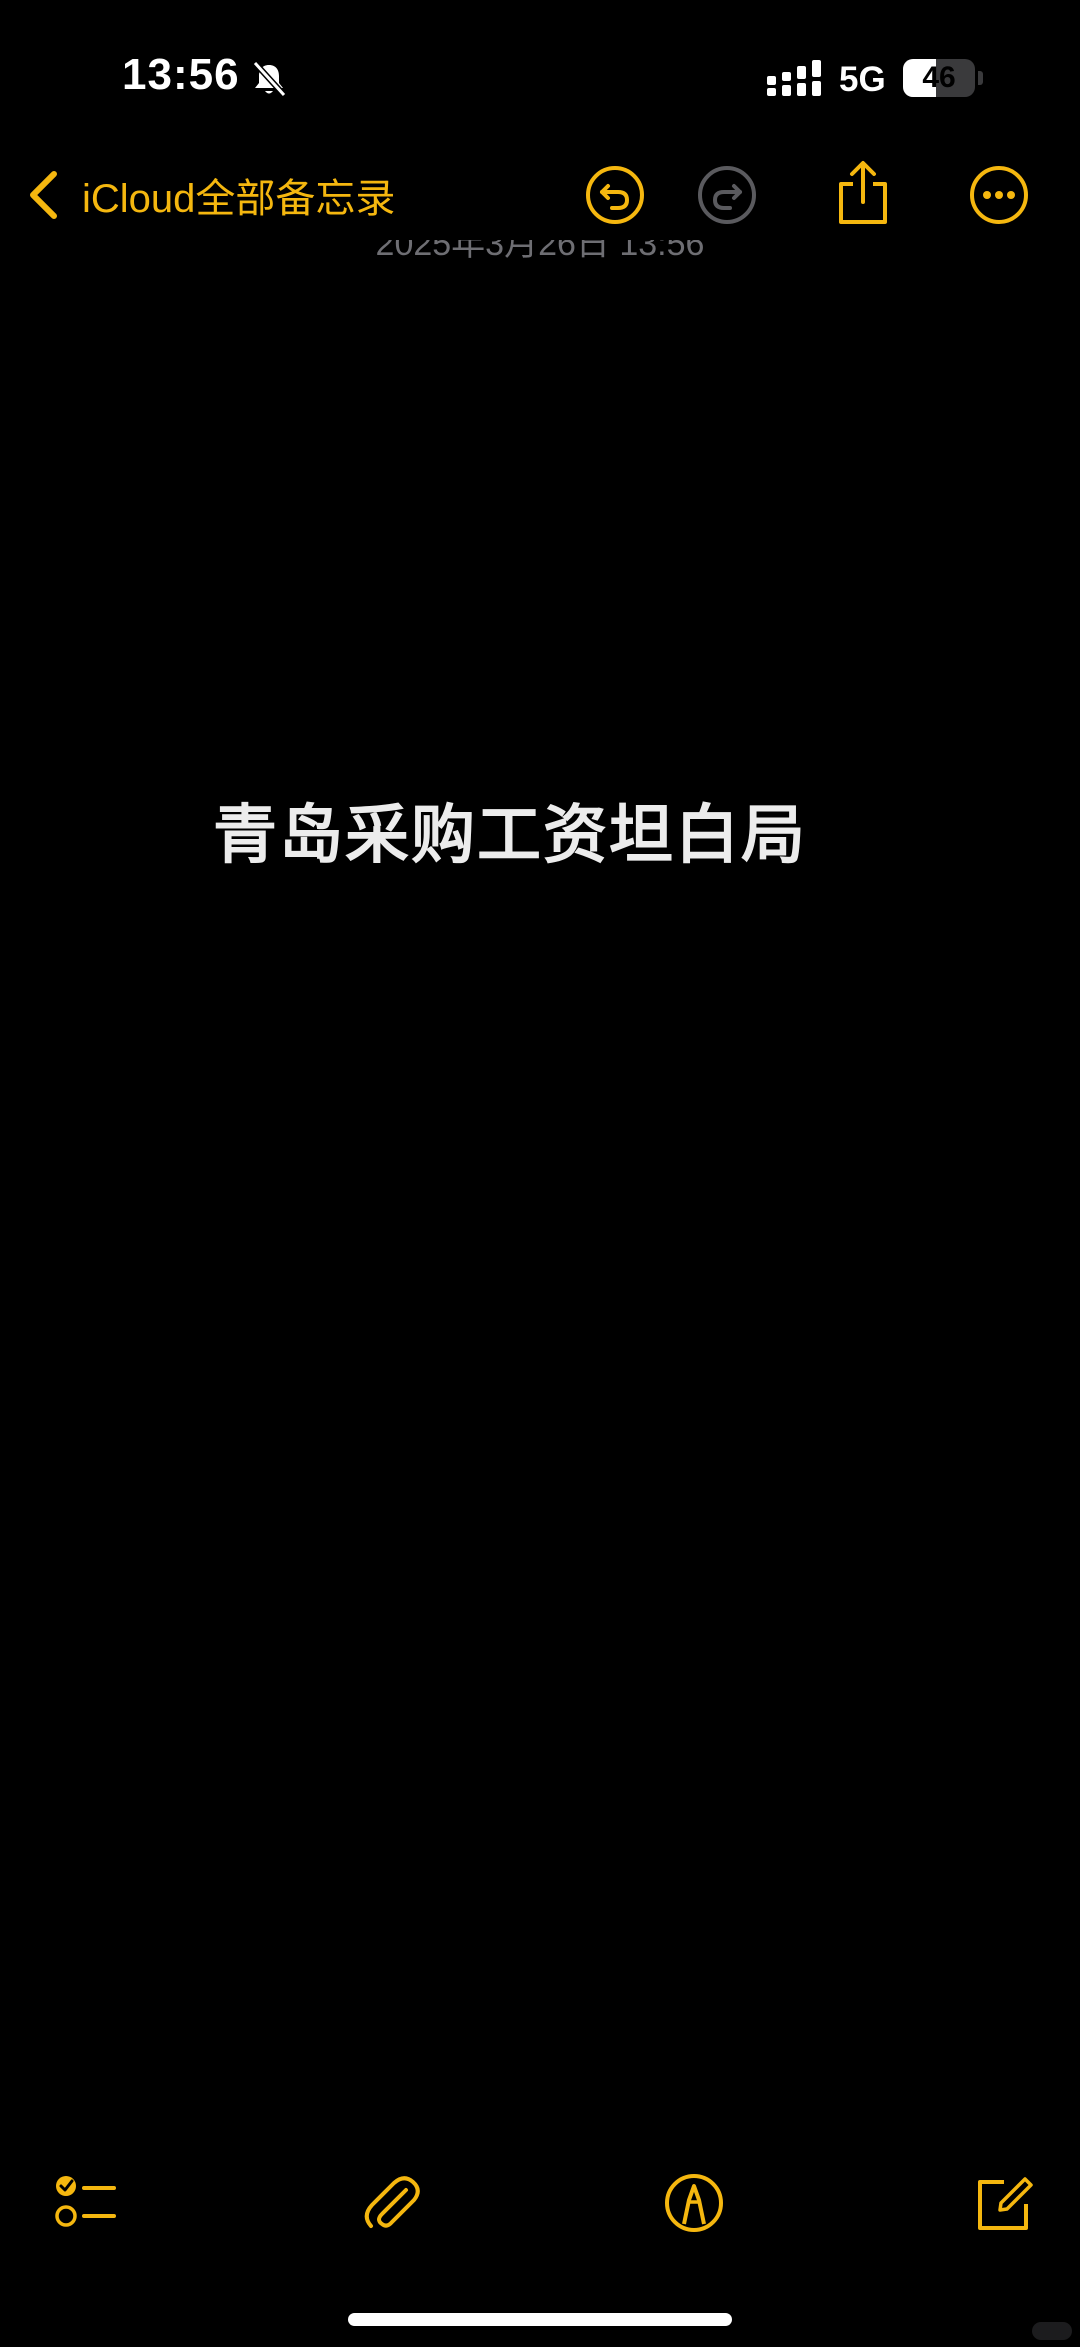 This screenshot has width=1080, height=2347. I want to click on note-title: 青岛采购工资坦白局, so click(510, 830).